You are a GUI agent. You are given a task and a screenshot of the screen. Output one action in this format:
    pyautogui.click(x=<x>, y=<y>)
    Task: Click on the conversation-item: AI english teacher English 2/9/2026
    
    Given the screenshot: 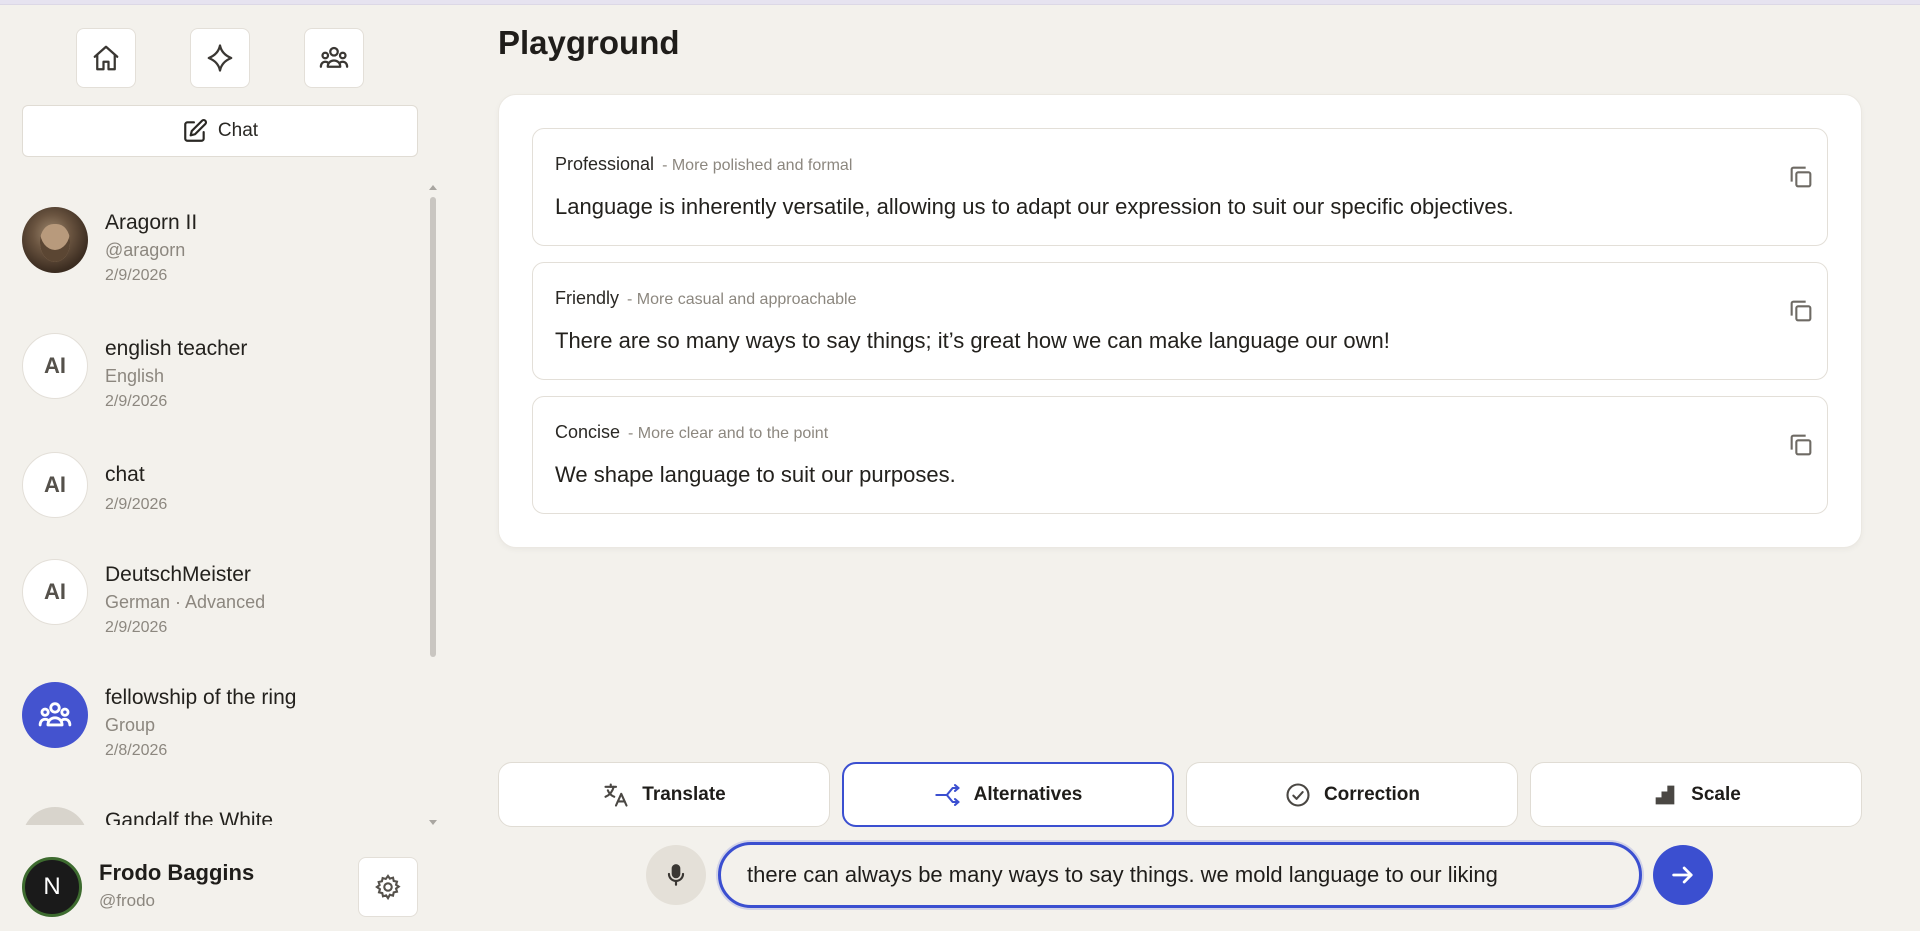 What is the action you would take?
    pyautogui.click(x=212, y=366)
    